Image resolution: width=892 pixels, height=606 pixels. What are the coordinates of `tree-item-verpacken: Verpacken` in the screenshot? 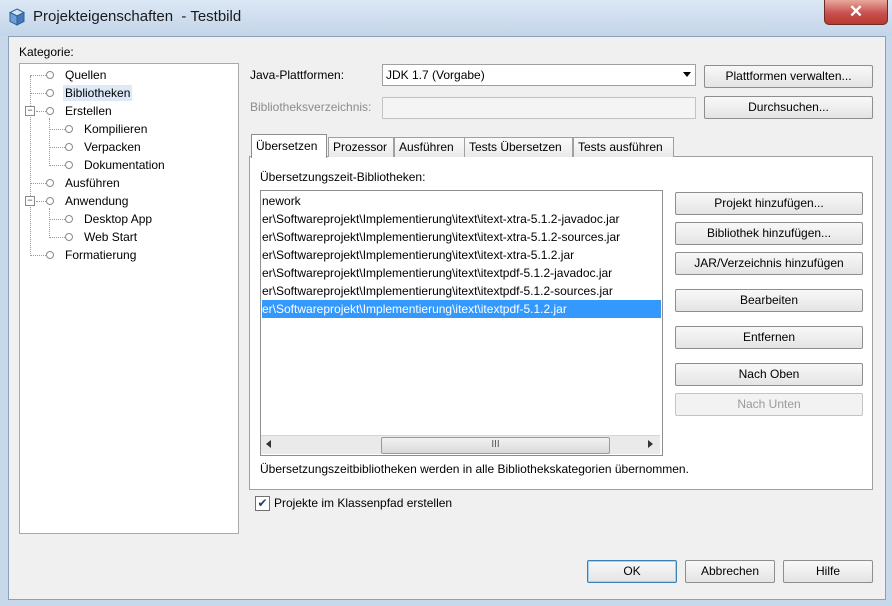 It's located at (112, 147).